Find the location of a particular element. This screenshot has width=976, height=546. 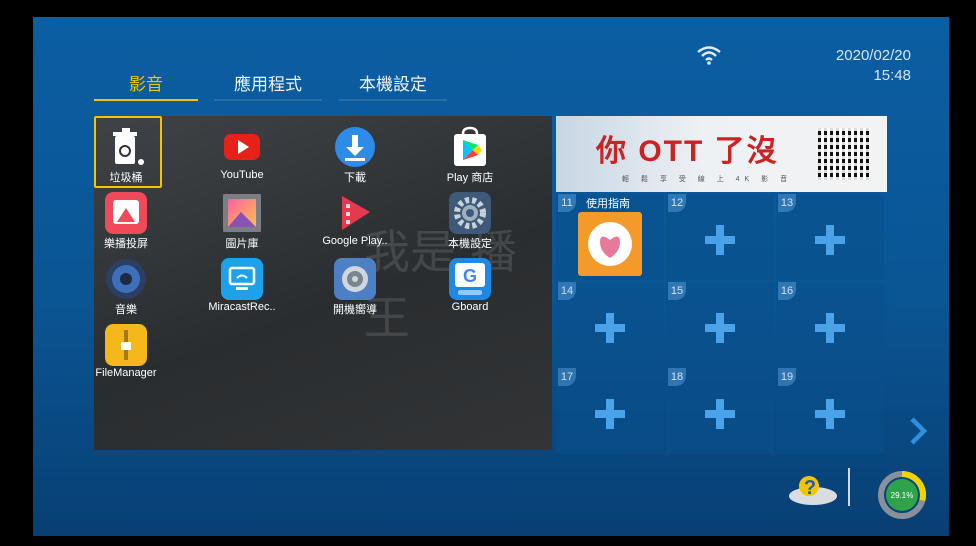

app-youtube: YouTube is located at coordinates (242, 150).